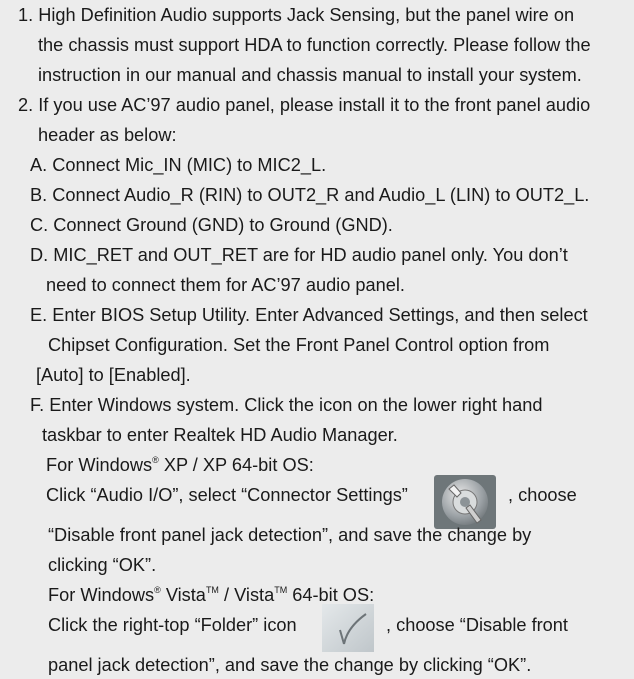  I want to click on connector-settings-icon, so click(465, 502).